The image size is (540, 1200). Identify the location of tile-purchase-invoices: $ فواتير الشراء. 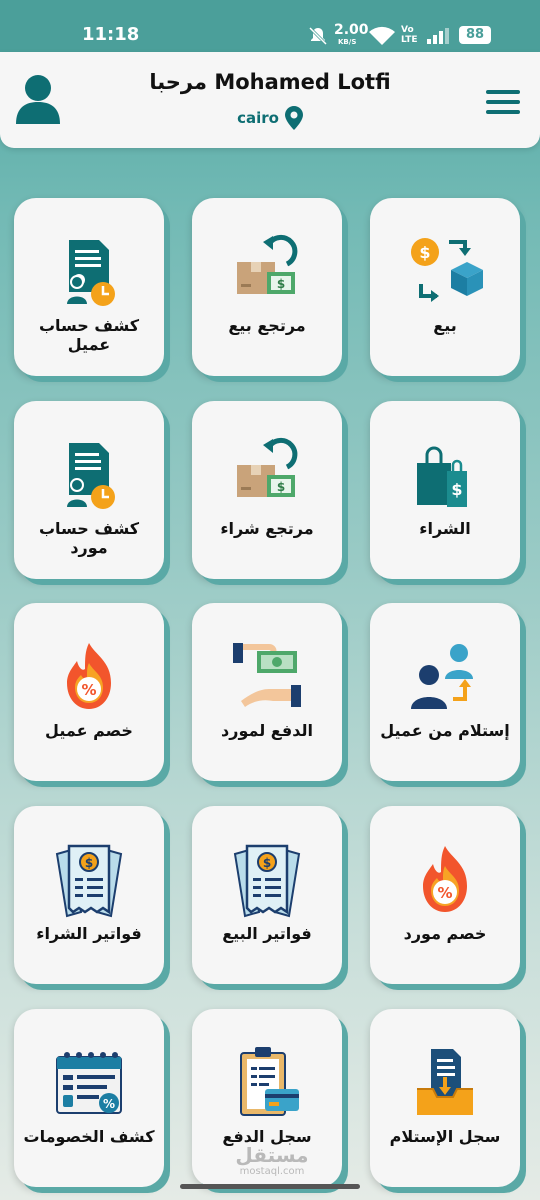
(89, 895).